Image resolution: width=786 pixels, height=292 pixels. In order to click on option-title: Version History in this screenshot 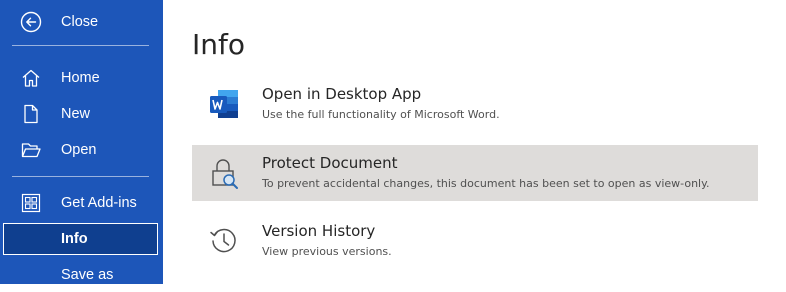, I will do `click(319, 231)`.